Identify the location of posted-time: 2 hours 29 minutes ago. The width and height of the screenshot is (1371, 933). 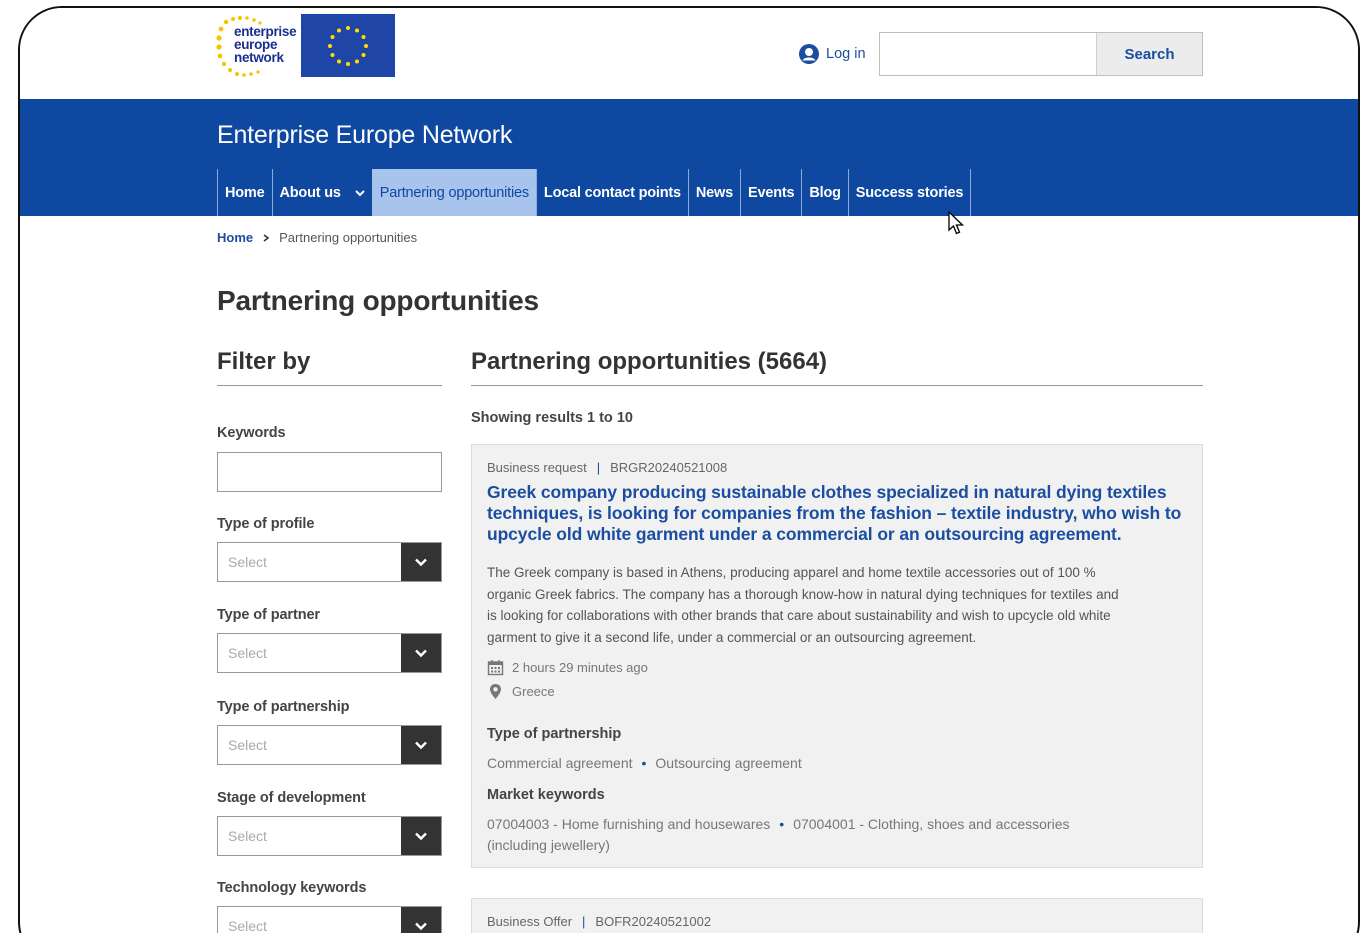
(567, 667).